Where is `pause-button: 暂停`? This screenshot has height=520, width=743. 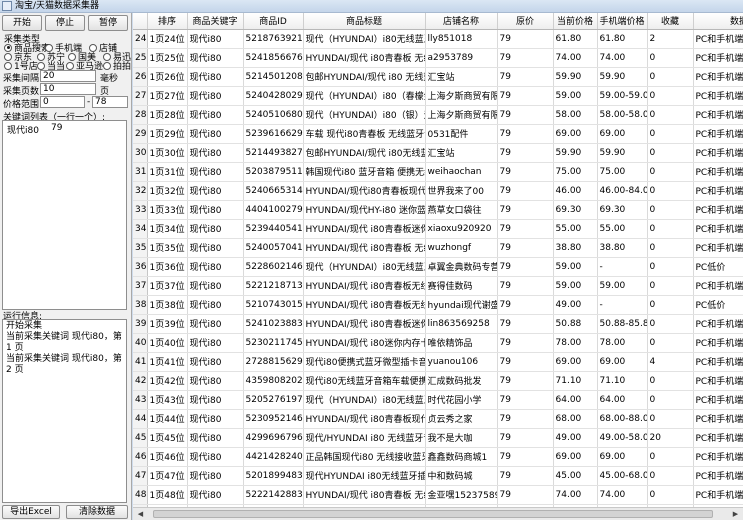
pause-button: 暂停 is located at coordinates (108, 23).